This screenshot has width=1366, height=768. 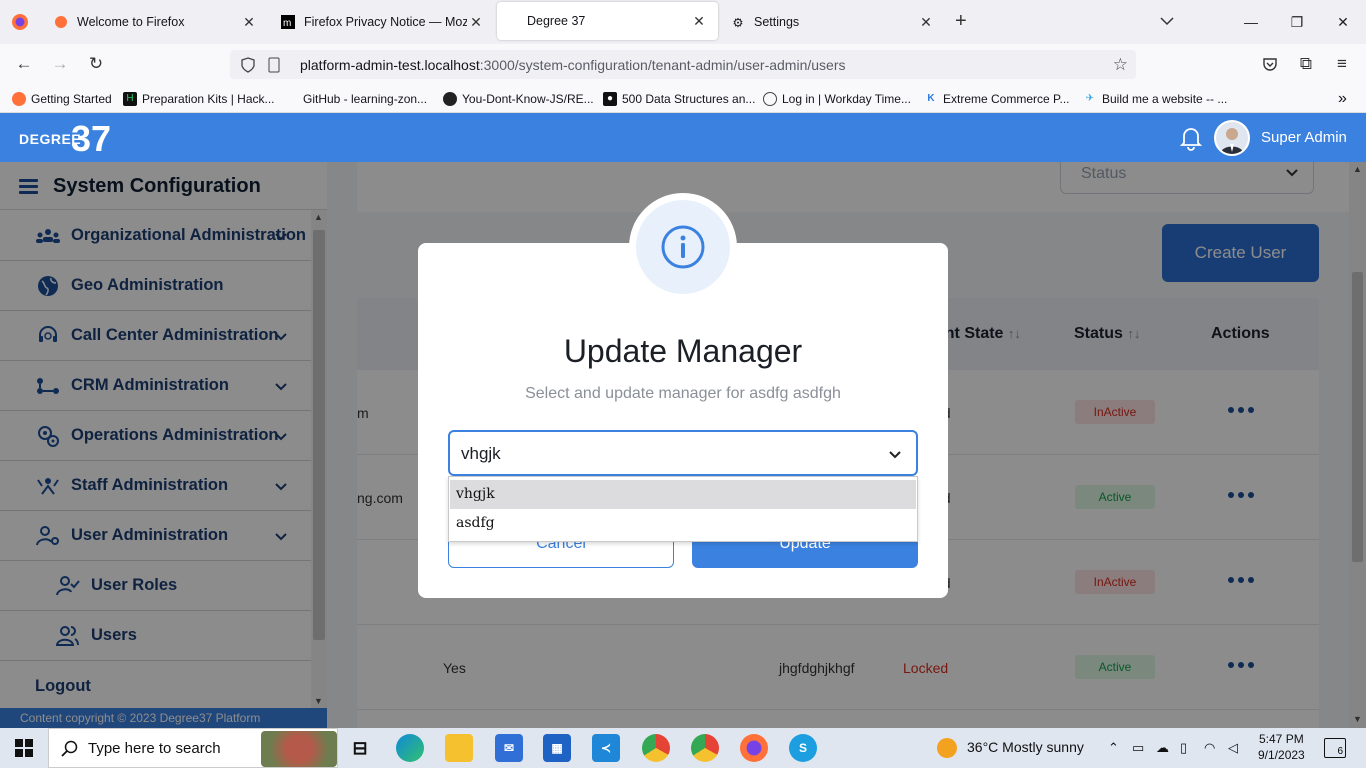 I want to click on bookmark-item: Getting Started, so click(x=62, y=98).